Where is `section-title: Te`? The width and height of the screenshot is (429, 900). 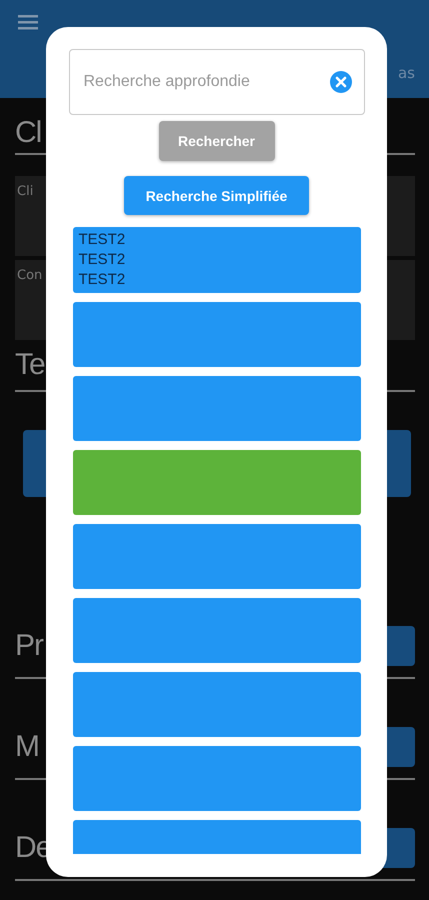
section-title: Te is located at coordinates (30, 365).